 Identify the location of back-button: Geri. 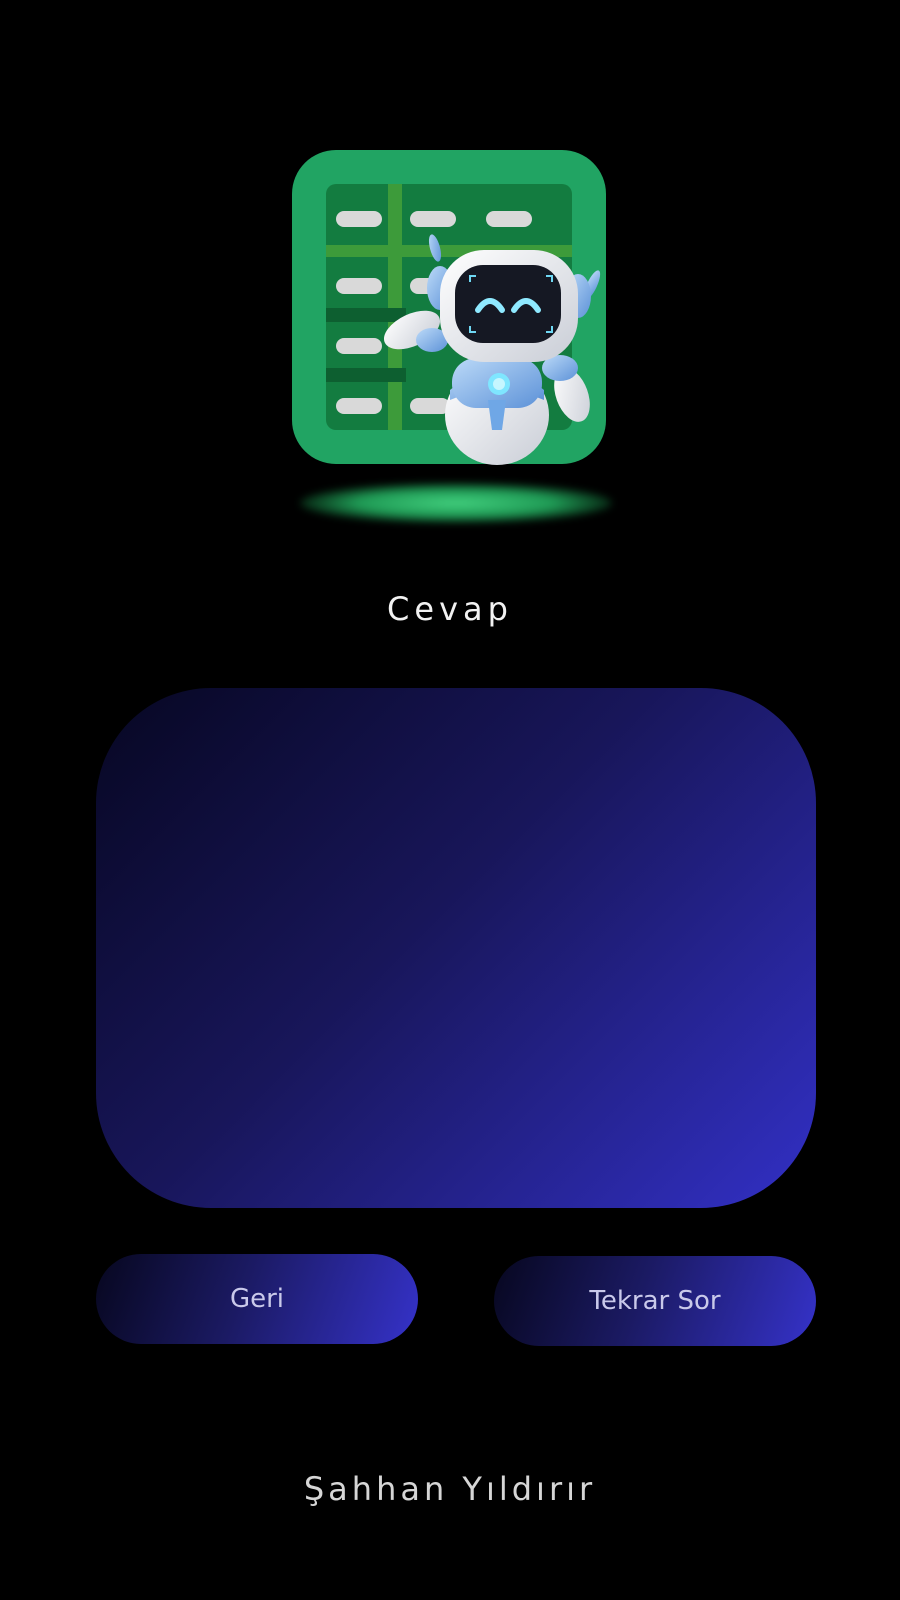
(257, 1299).